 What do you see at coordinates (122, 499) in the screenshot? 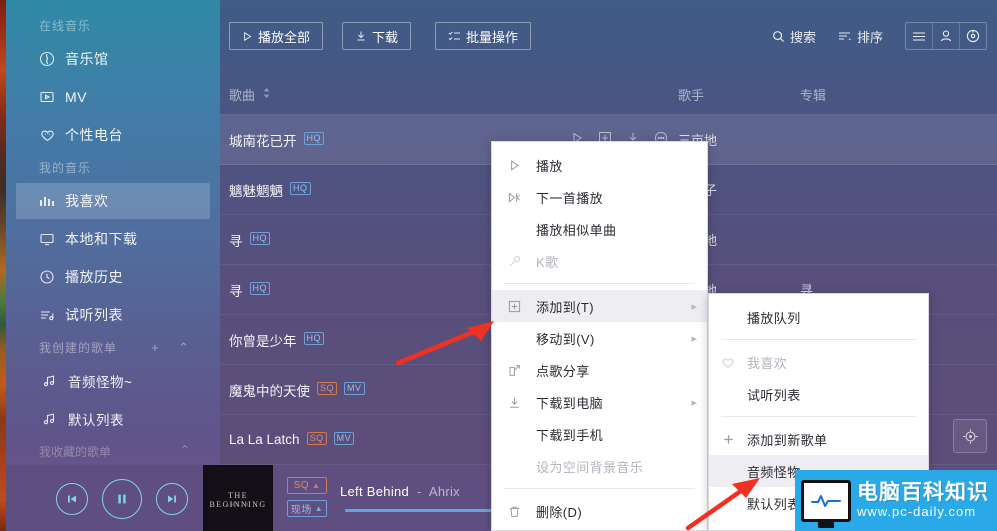
I see `pause-icon` at bounding box center [122, 499].